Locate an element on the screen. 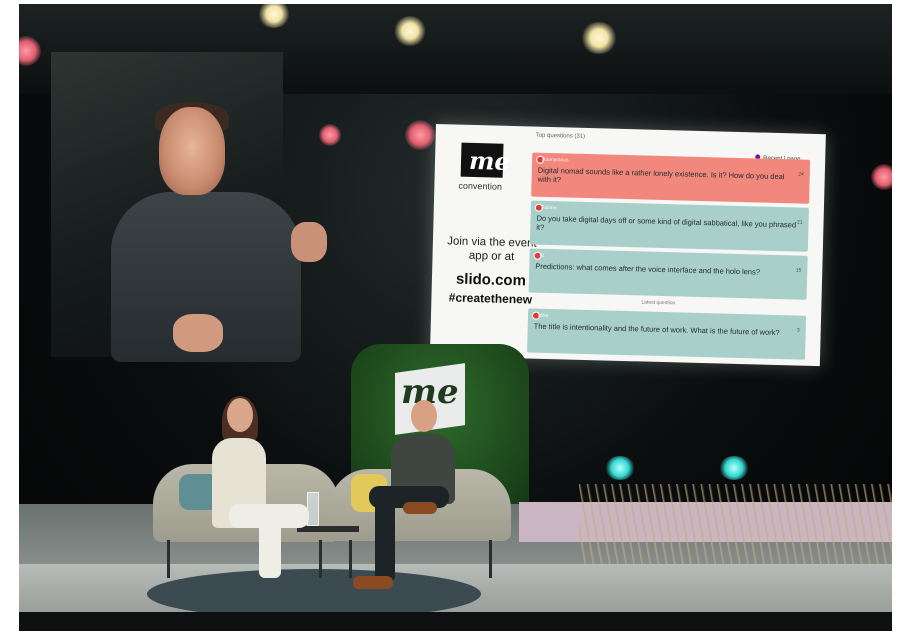 The image size is (903, 635). moderator-shin is located at coordinates (270, 547).